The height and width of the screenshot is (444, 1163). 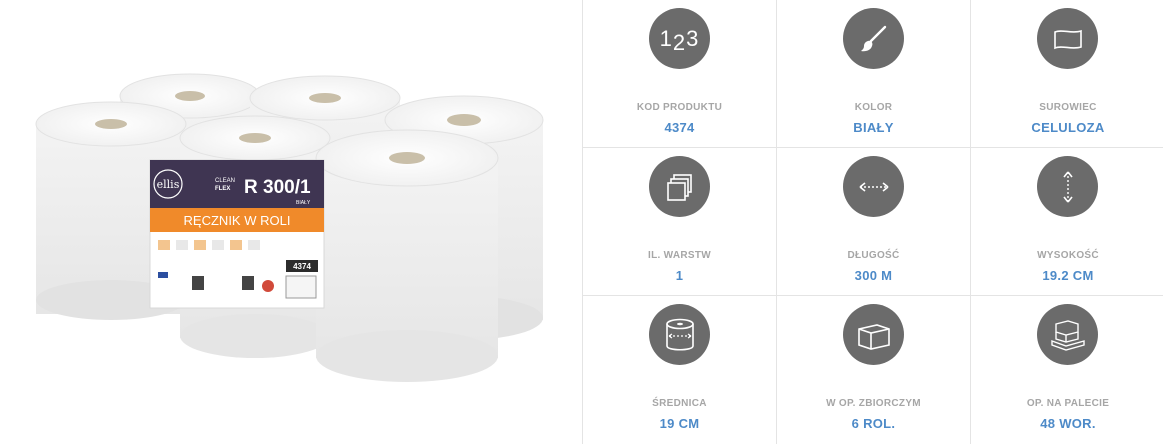 I want to click on label-line-top: CLEAN, so click(x=225, y=181).